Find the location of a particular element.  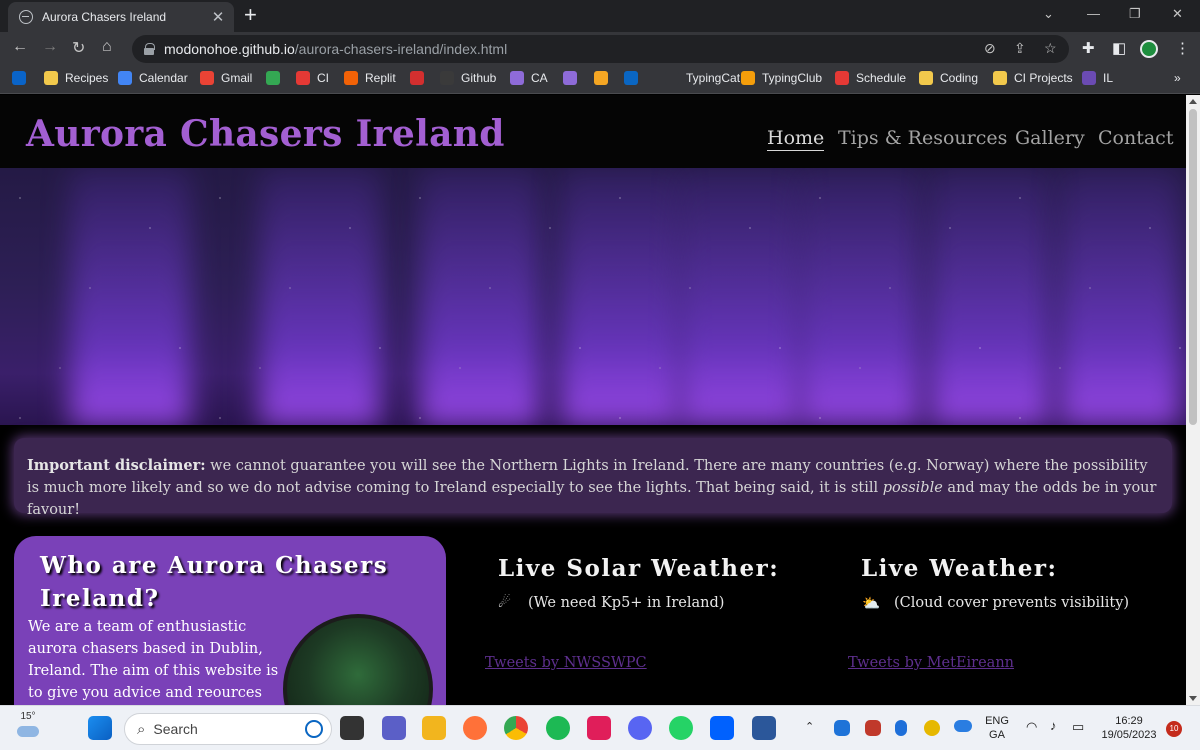

notification-badge: 10 is located at coordinates (1174, 729).